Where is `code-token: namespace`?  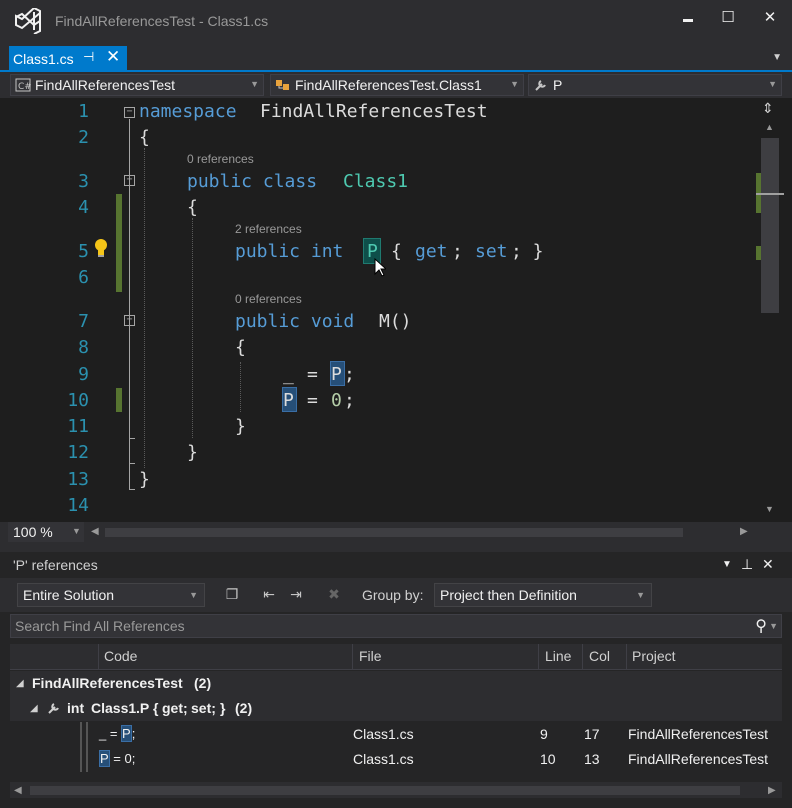
code-token: namespace is located at coordinates (188, 111).